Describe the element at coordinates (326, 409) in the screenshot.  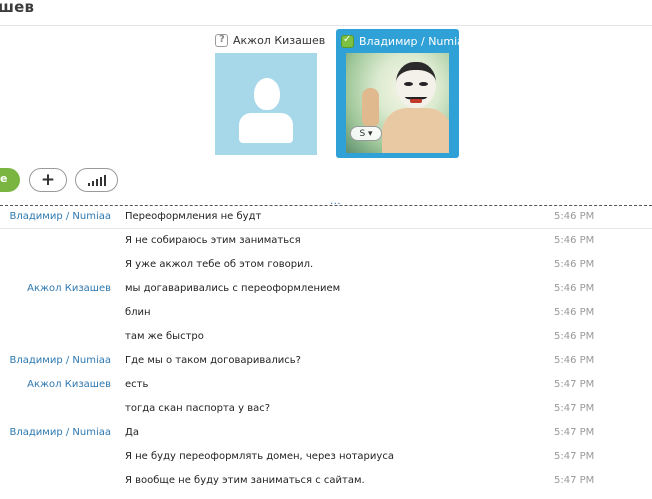
I see `chat-message: тогда скан паспорта у вас? 5:47 PM` at that location.